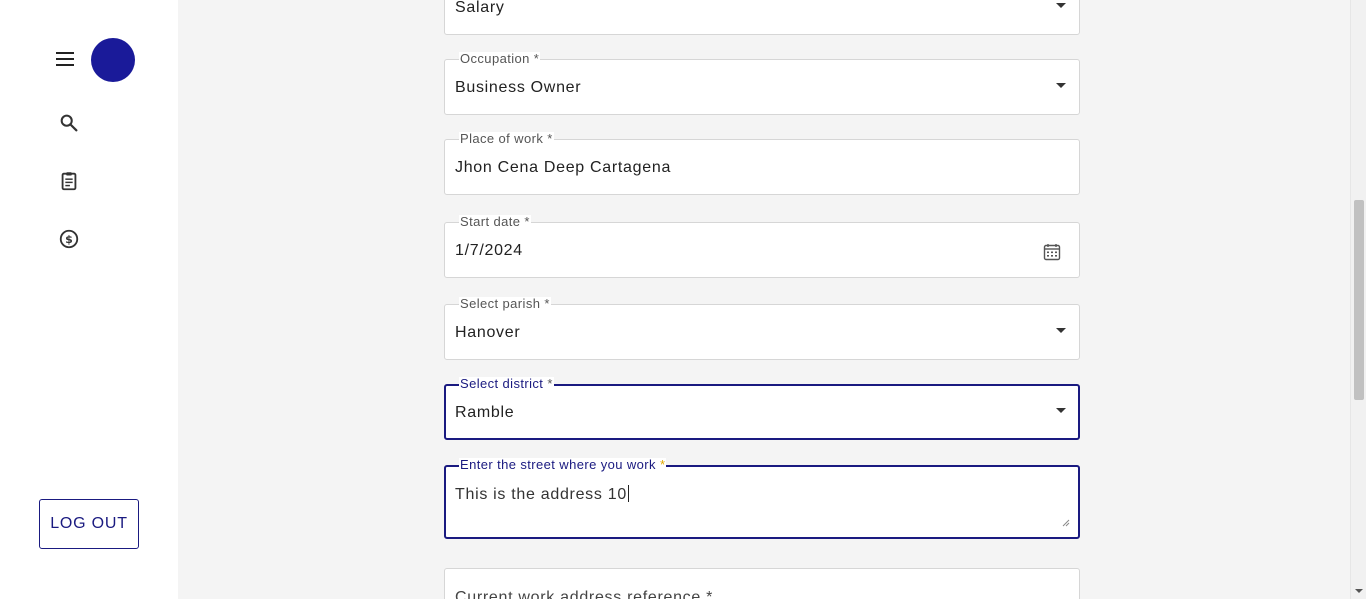 This screenshot has height=599, width=1366. What do you see at coordinates (506, 138) in the screenshot?
I see `place-of-work-label: Place of work *` at bounding box center [506, 138].